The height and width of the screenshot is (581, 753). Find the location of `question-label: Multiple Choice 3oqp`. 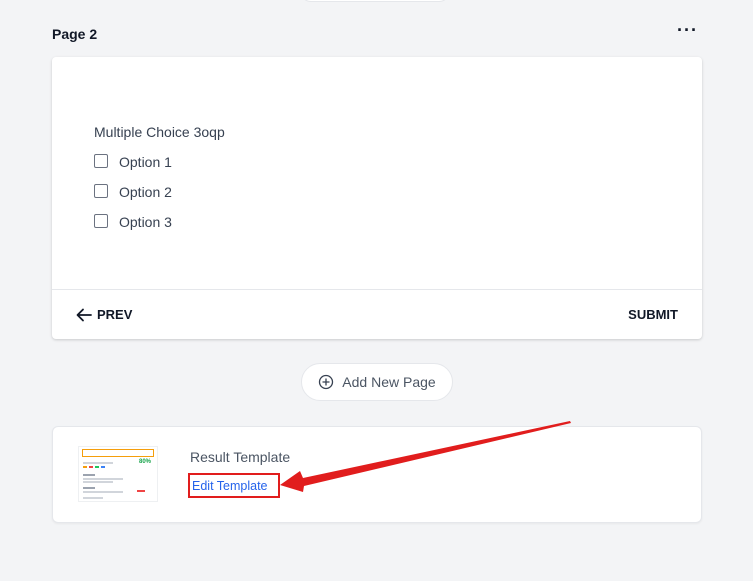

question-label: Multiple Choice 3oqp is located at coordinates (159, 132).